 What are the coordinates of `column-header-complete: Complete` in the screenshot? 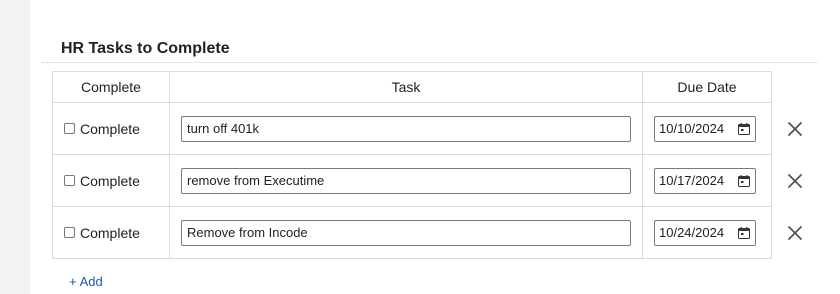 It's located at (111, 87).